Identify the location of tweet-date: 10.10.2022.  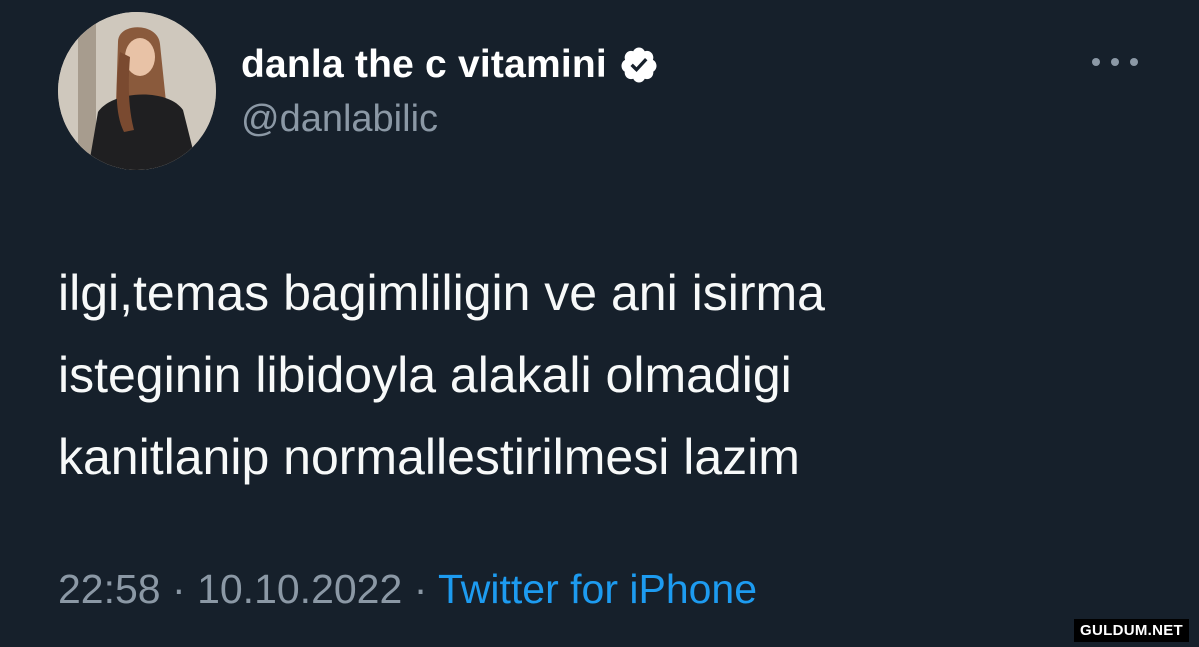
(299, 589).